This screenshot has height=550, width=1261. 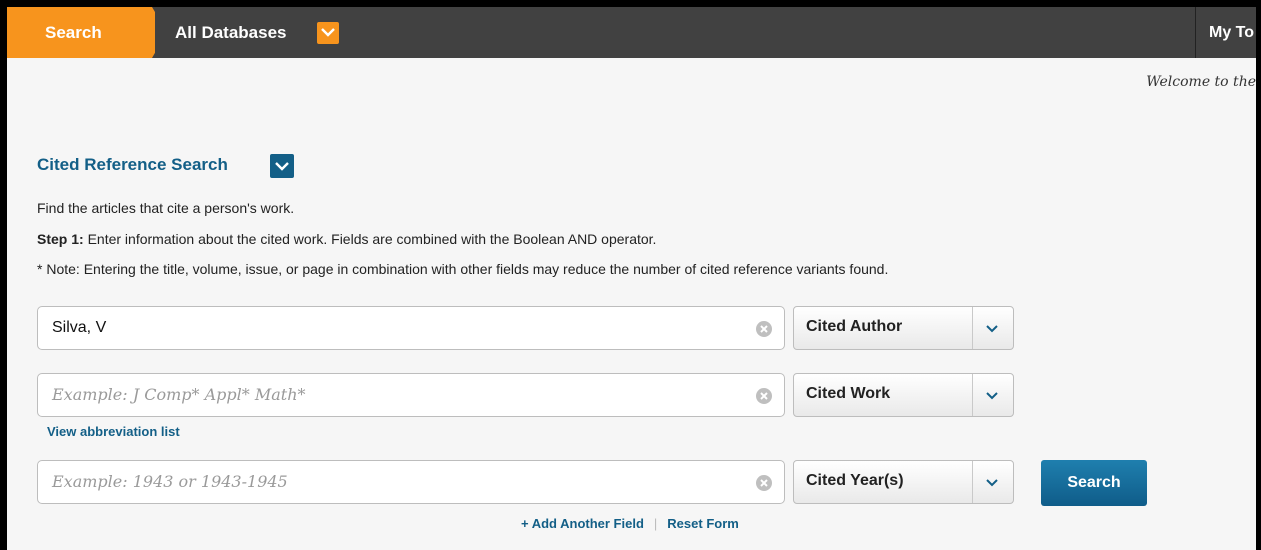 I want to click on top-navigation-bar: Search All Databases My To, so click(x=631, y=32).